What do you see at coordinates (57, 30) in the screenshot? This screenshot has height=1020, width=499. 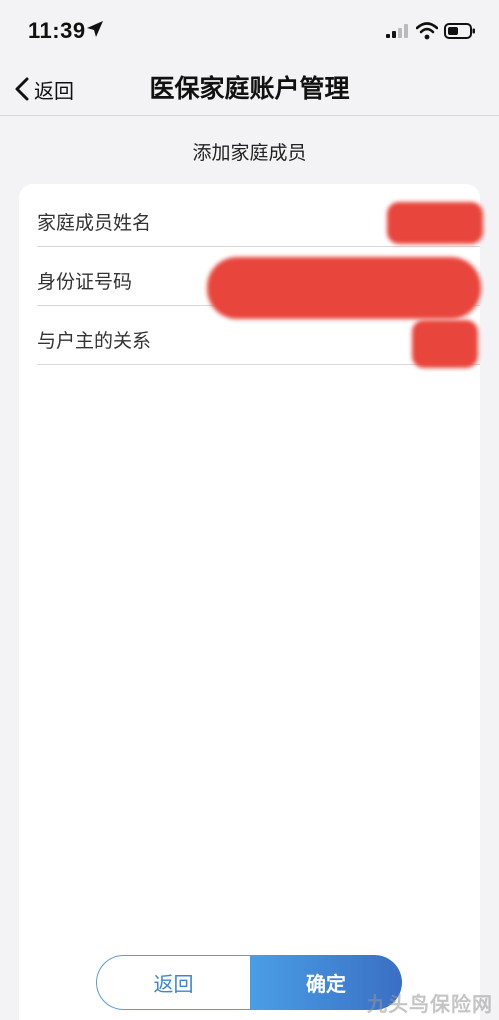 I see `status-time: 11:39` at bounding box center [57, 30].